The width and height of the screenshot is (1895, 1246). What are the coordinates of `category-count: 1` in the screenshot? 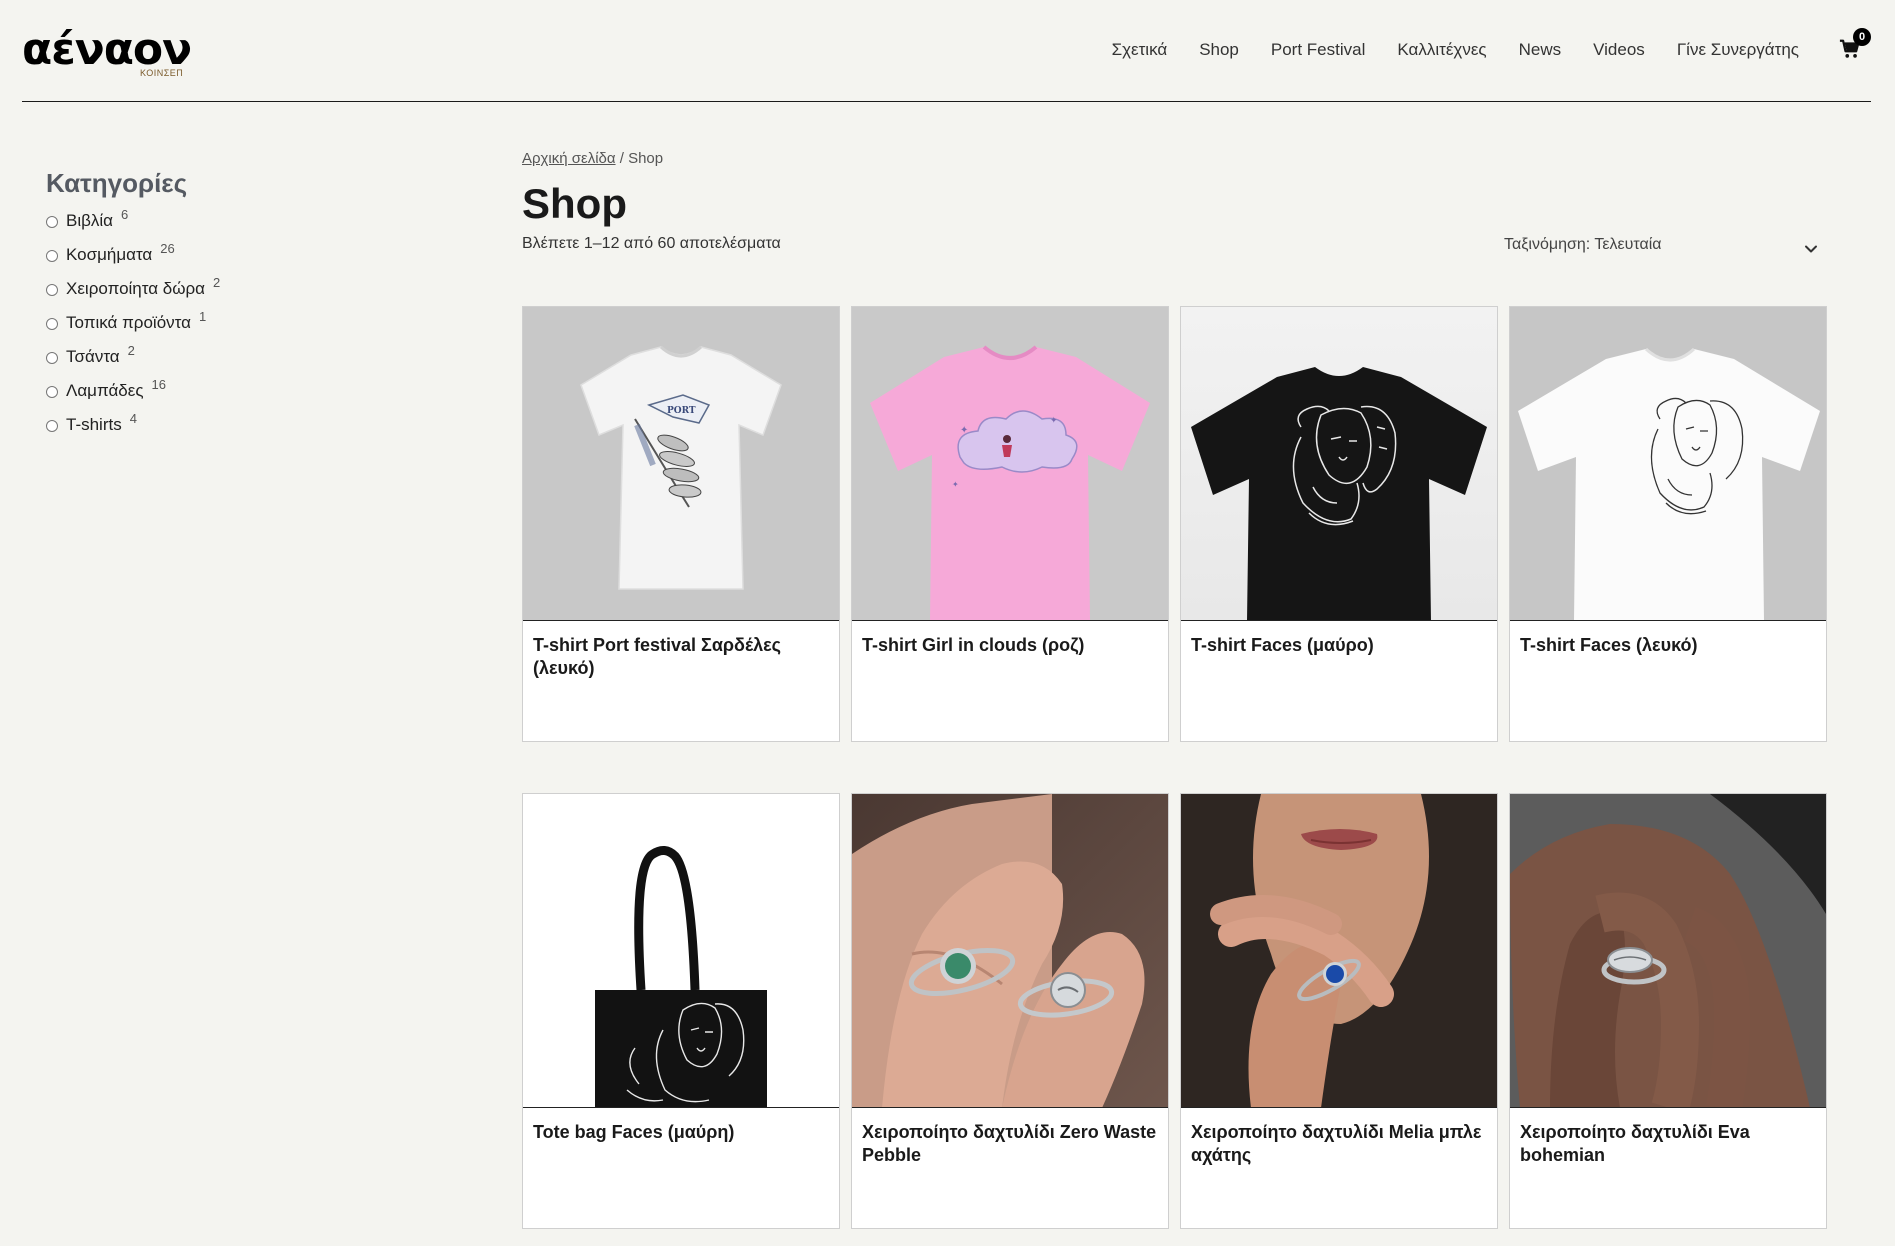 It's located at (202, 316).